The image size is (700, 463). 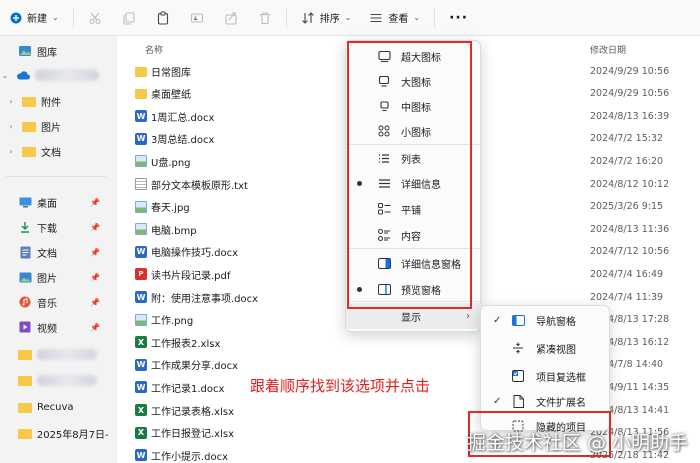 What do you see at coordinates (51, 128) in the screenshot?
I see `sidebar-item-label: 图片` at bounding box center [51, 128].